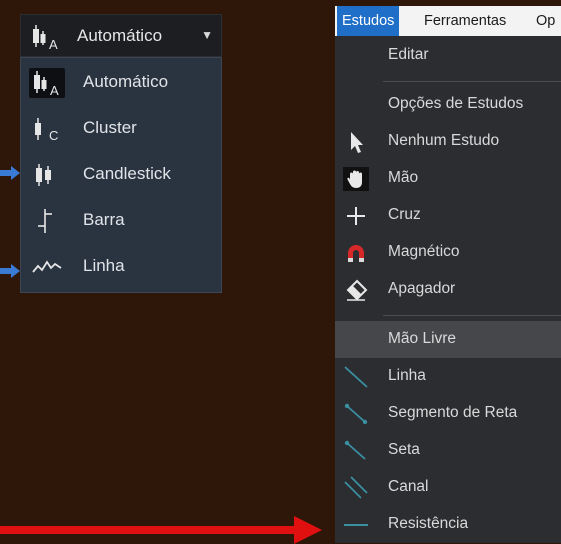 Image resolution: width=561 pixels, height=544 pixels. What do you see at coordinates (453, 412) in the screenshot?
I see `menu-item-label: Segmento de Reta` at bounding box center [453, 412].